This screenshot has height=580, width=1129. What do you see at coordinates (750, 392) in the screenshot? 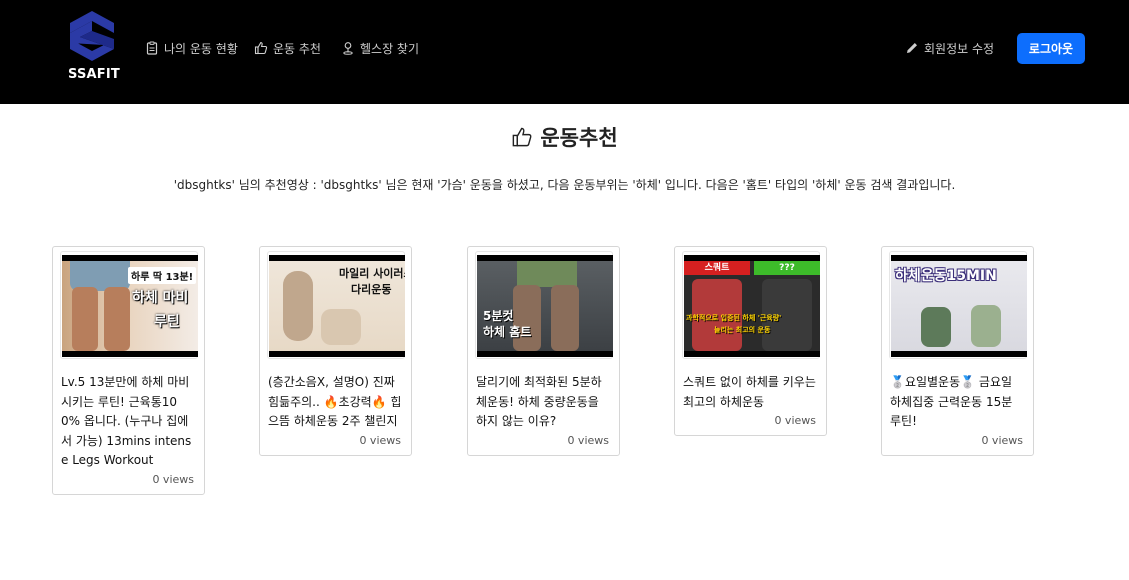
I see `video-title: 스쿼트 없이 하체를 키우는 최고의 하체운동` at bounding box center [750, 392].